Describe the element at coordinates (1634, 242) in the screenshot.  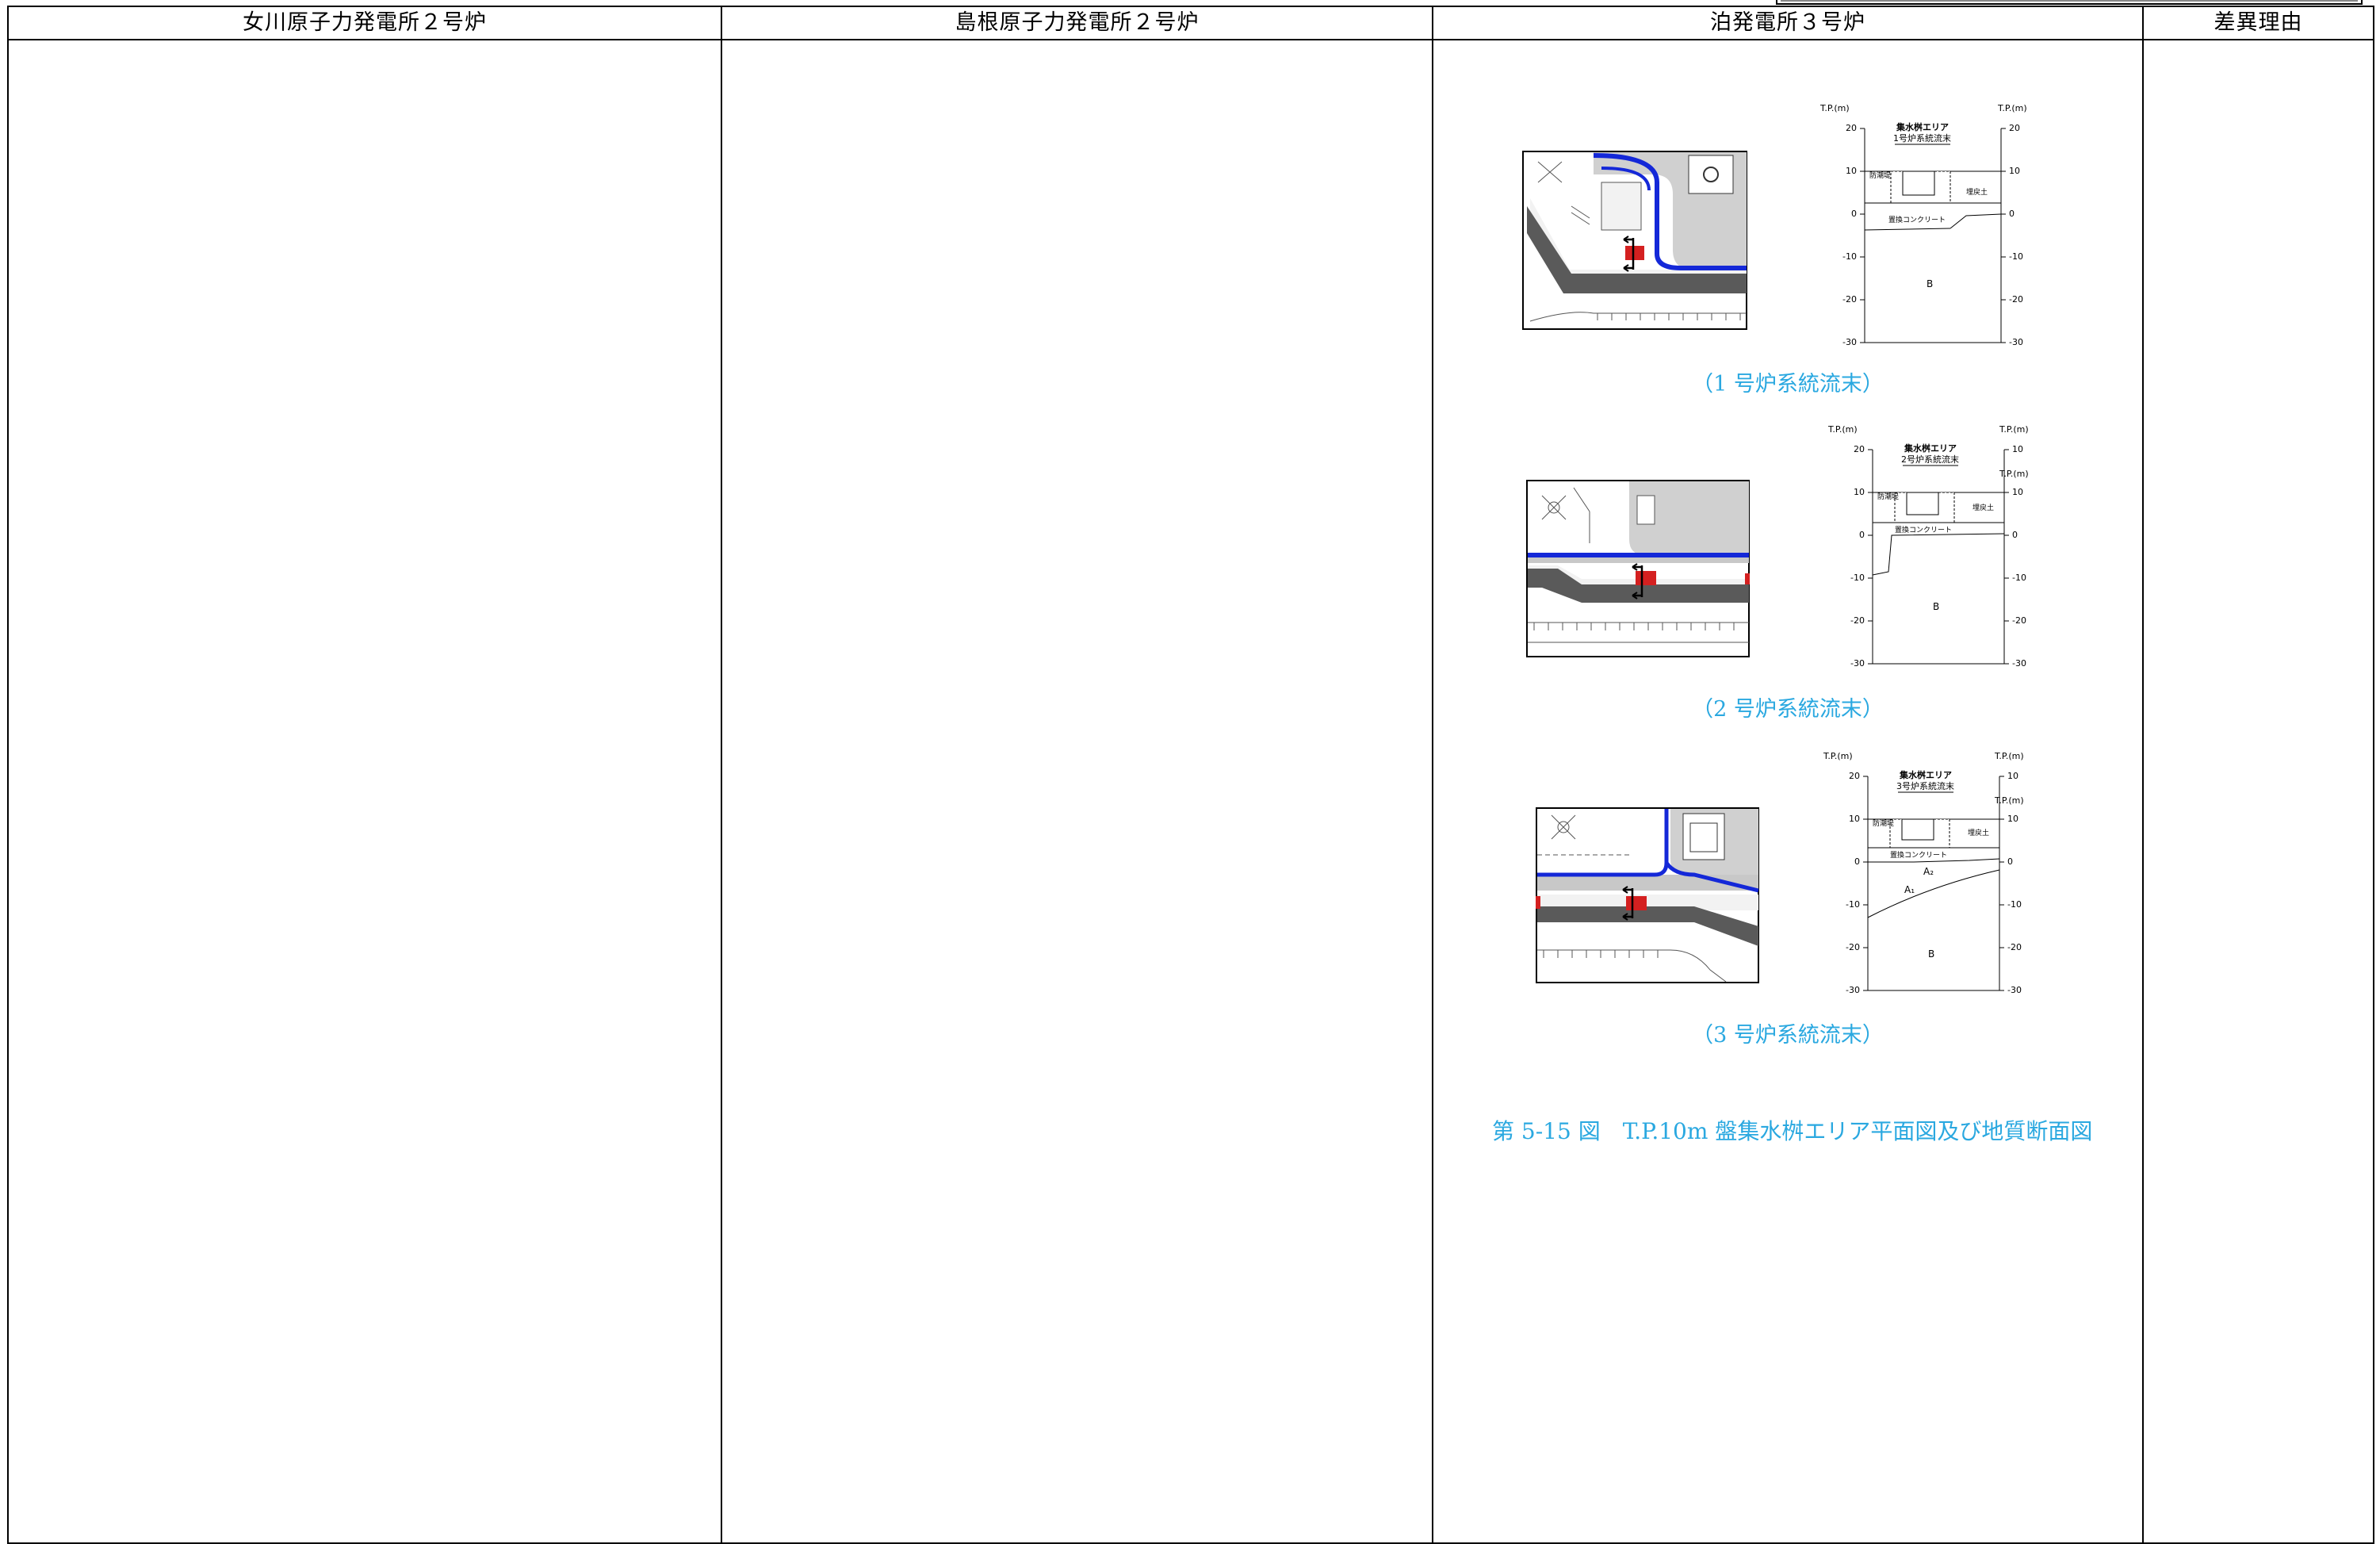
I see `plan-map-unit1` at that location.